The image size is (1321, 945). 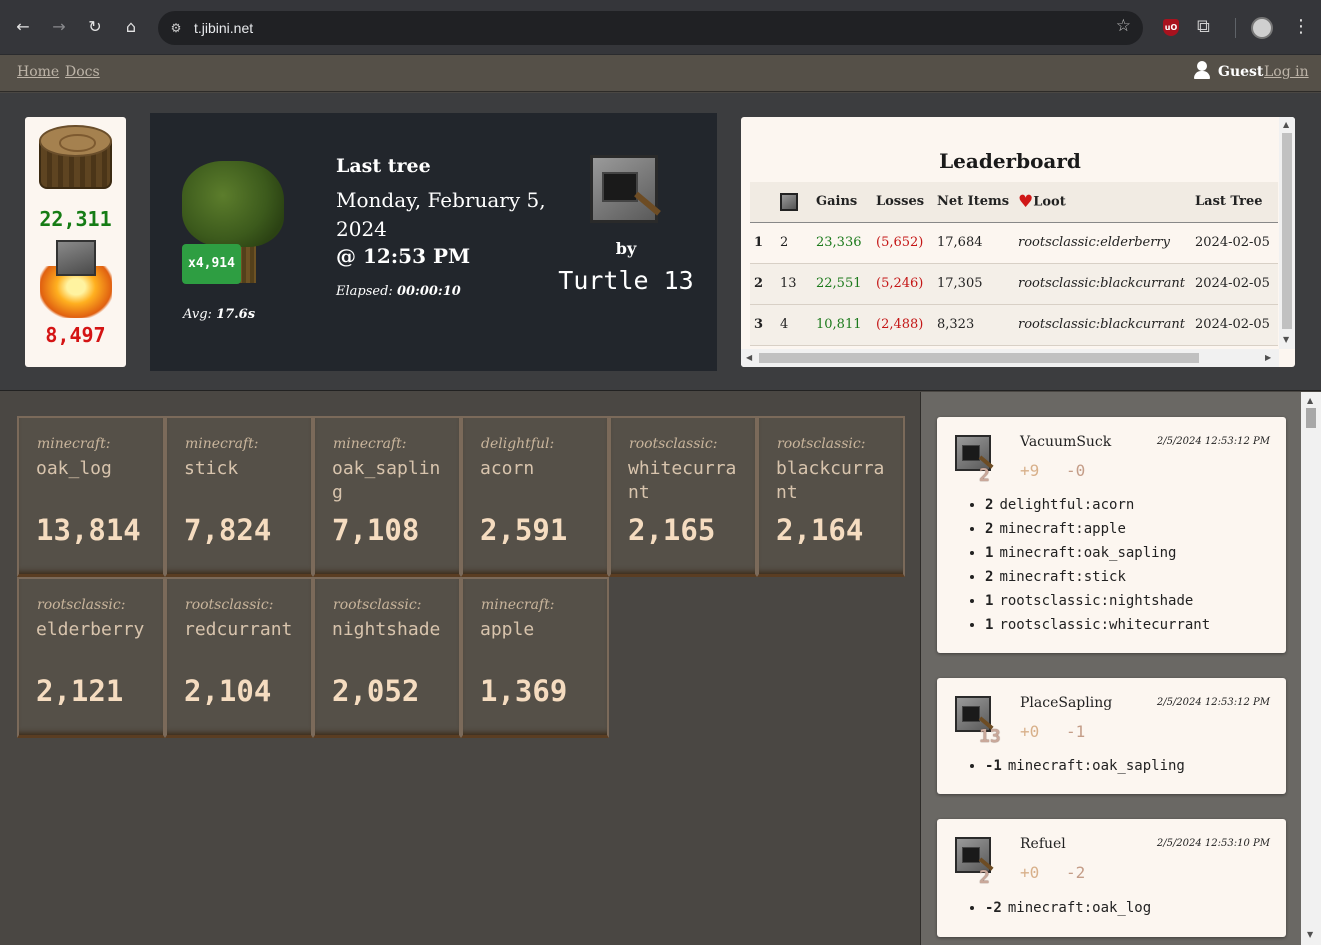 I want to click on login-link: Log in, so click(x=1286, y=72).